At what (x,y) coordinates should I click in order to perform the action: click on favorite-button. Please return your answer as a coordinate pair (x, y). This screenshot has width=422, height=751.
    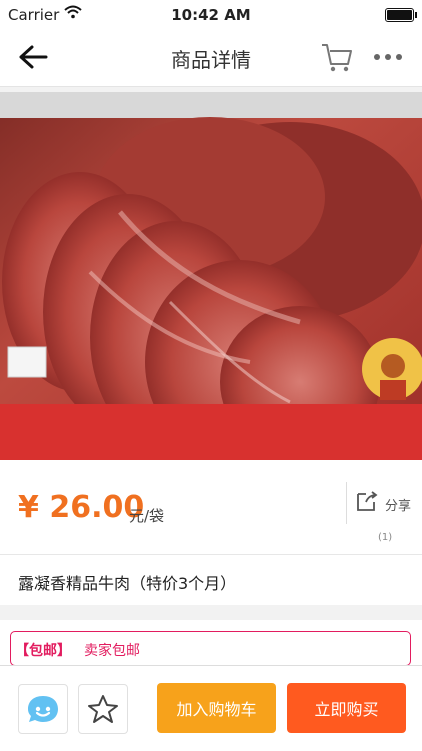
    Looking at the image, I should click on (103, 709).